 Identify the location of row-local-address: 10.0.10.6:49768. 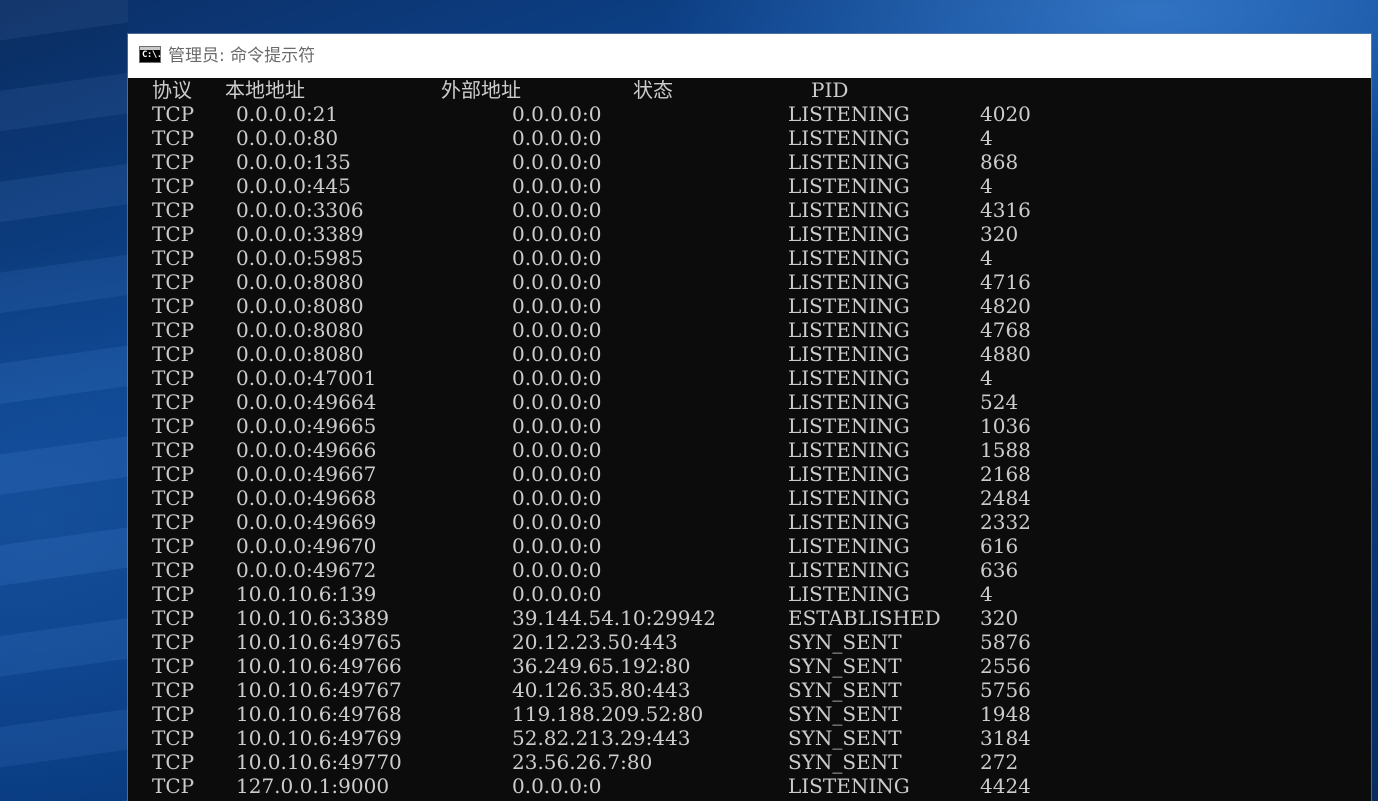
(319, 714).